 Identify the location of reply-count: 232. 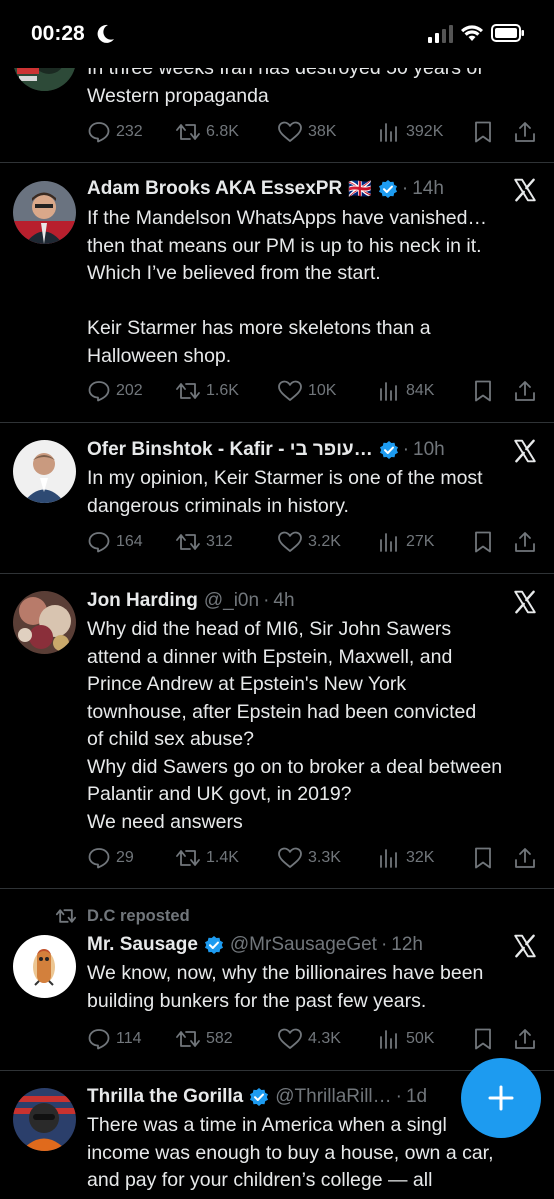
(129, 131).